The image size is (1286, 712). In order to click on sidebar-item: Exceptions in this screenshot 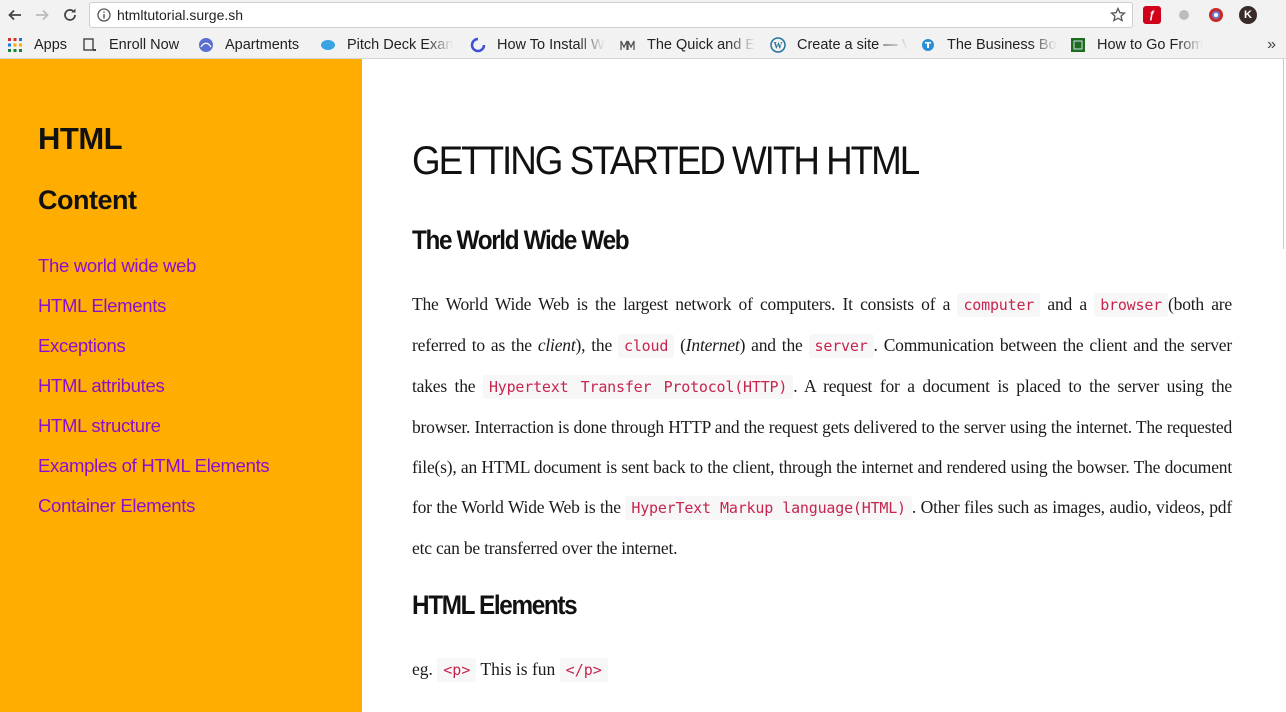, I will do `click(153, 355)`.